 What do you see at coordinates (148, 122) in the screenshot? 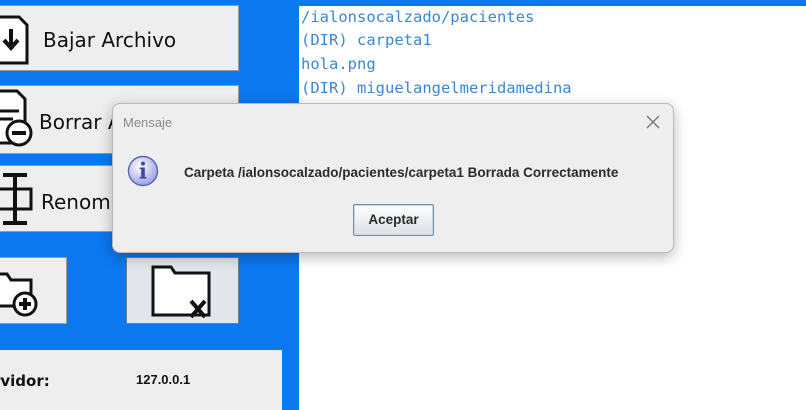
I see `dialog-title: Mensaje` at bounding box center [148, 122].